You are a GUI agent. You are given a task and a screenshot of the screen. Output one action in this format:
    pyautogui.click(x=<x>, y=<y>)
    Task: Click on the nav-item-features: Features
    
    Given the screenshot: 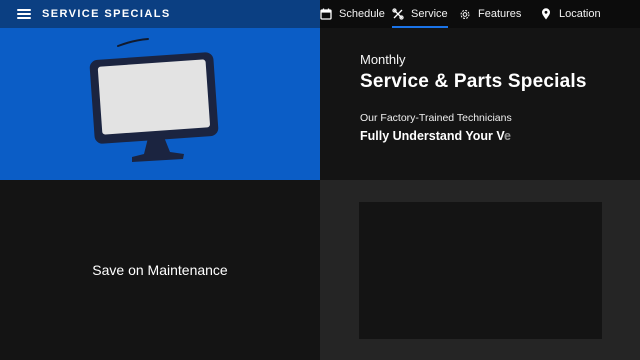 What is the action you would take?
    pyautogui.click(x=490, y=14)
    